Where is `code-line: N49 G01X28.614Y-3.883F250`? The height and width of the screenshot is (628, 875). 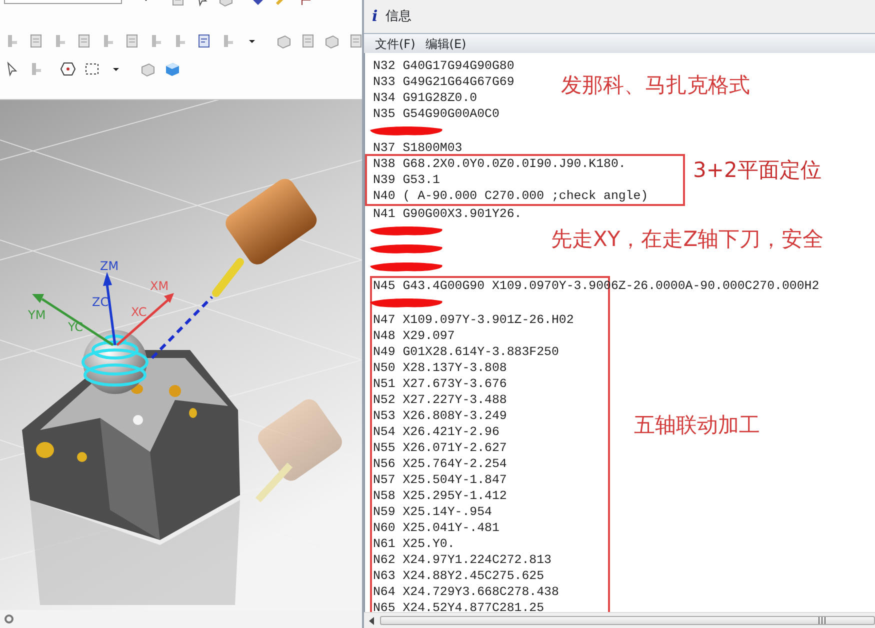 code-line: N49 G01X28.614Y-3.883F250 is located at coordinates (466, 352).